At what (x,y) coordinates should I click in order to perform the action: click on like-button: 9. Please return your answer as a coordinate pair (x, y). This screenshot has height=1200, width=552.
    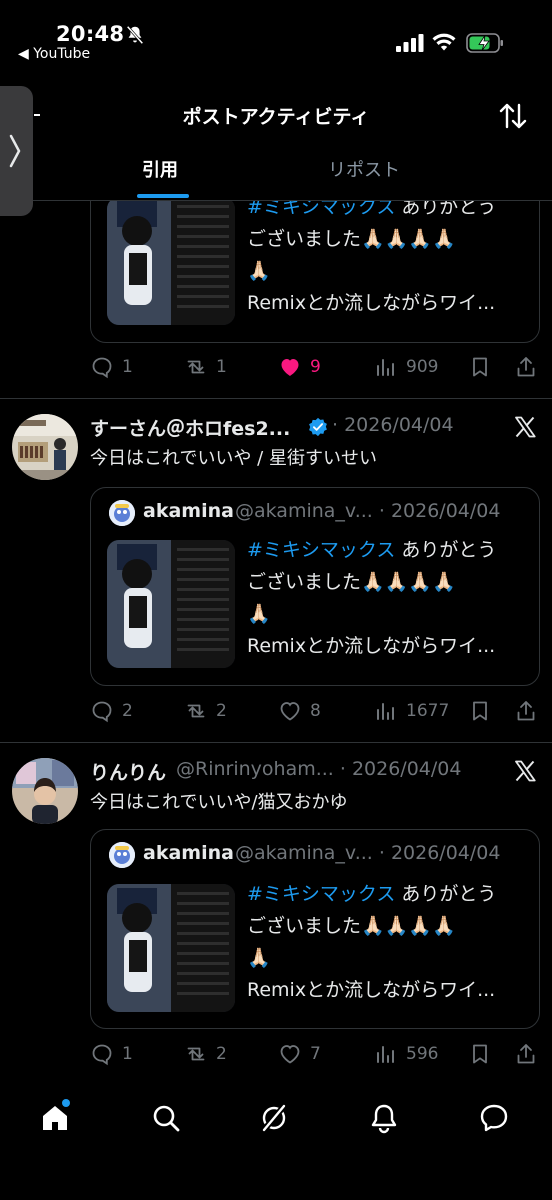
    Looking at the image, I should click on (299, 367).